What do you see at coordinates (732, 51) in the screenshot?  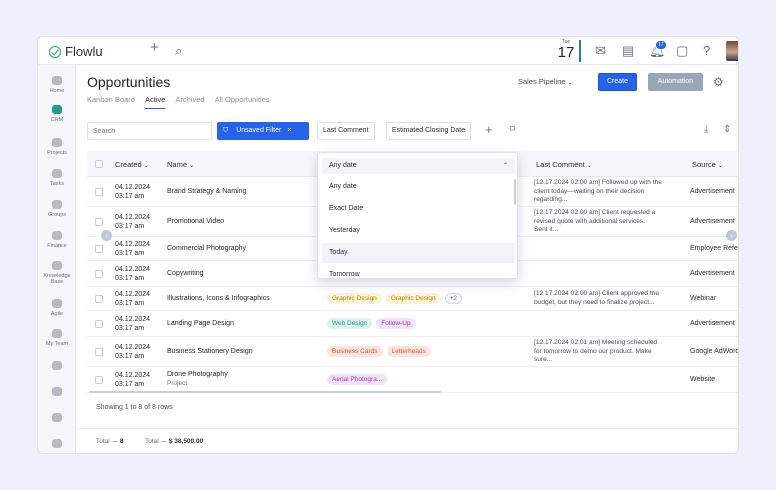 I see `avatar` at bounding box center [732, 51].